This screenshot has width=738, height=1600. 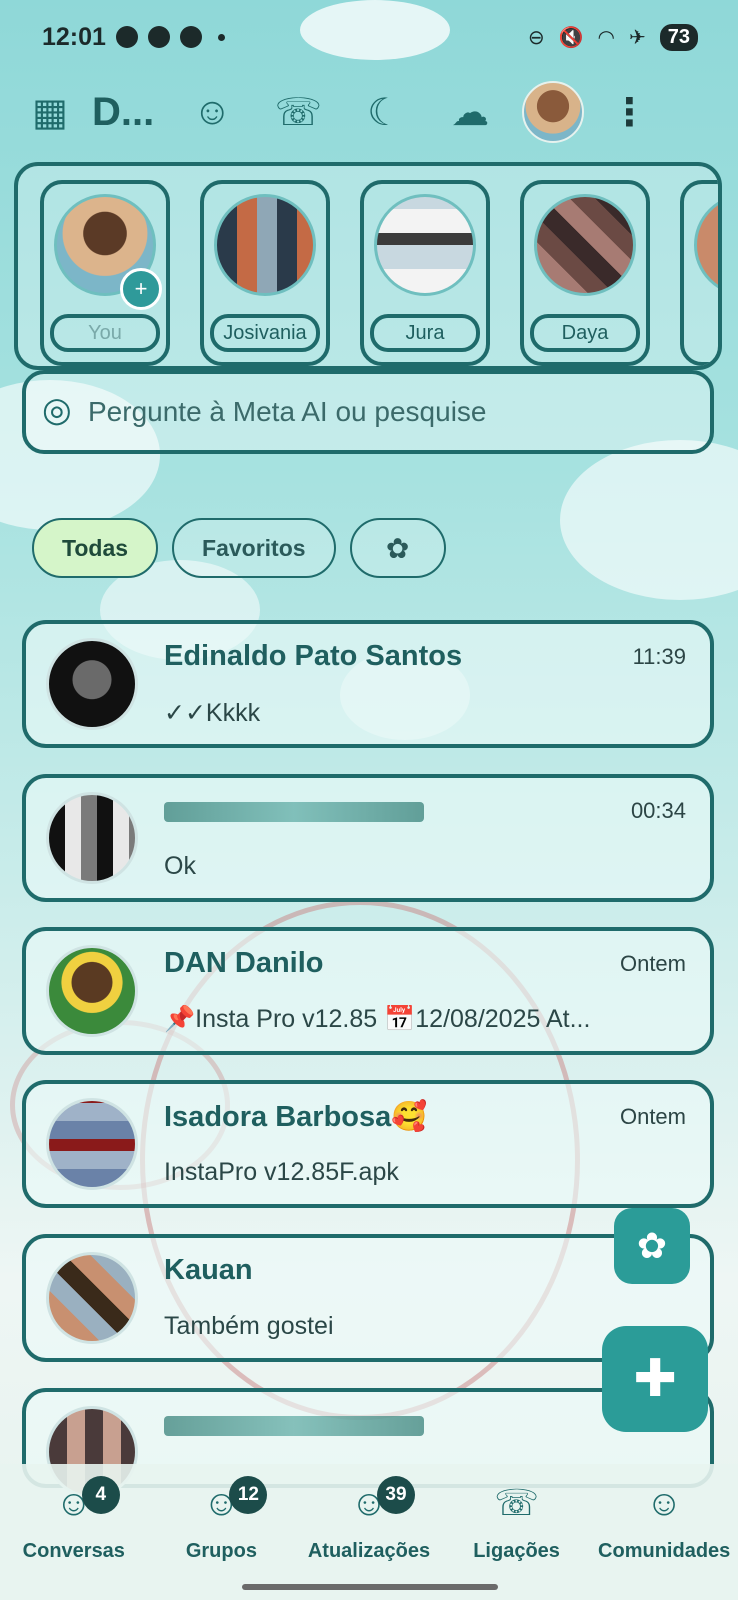 I want to click on whatsapp-notification-icon, so click(x=126, y=37).